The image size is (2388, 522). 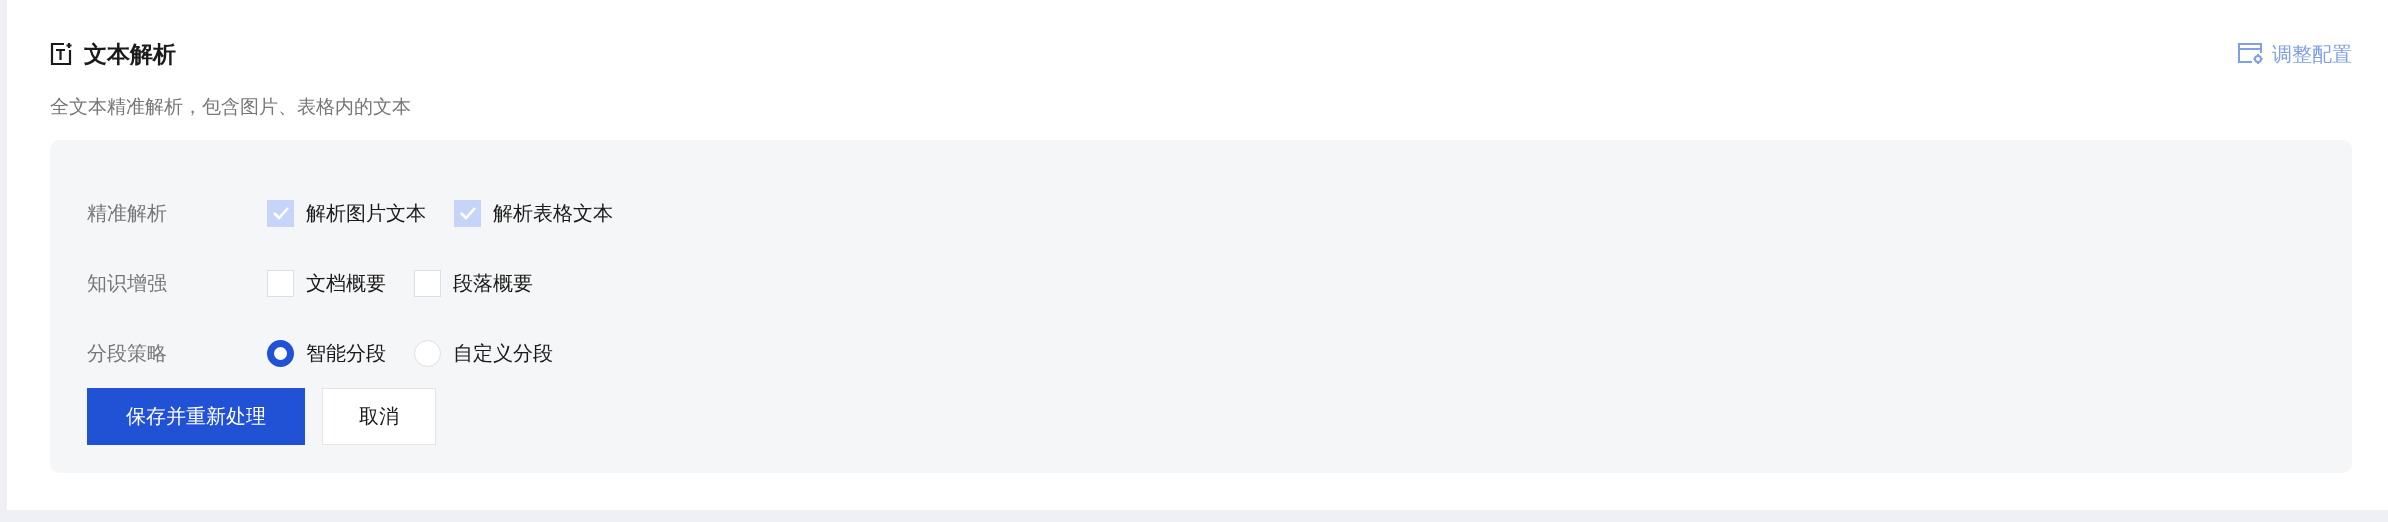 I want to click on cancel-button: 取消, so click(x=379, y=416).